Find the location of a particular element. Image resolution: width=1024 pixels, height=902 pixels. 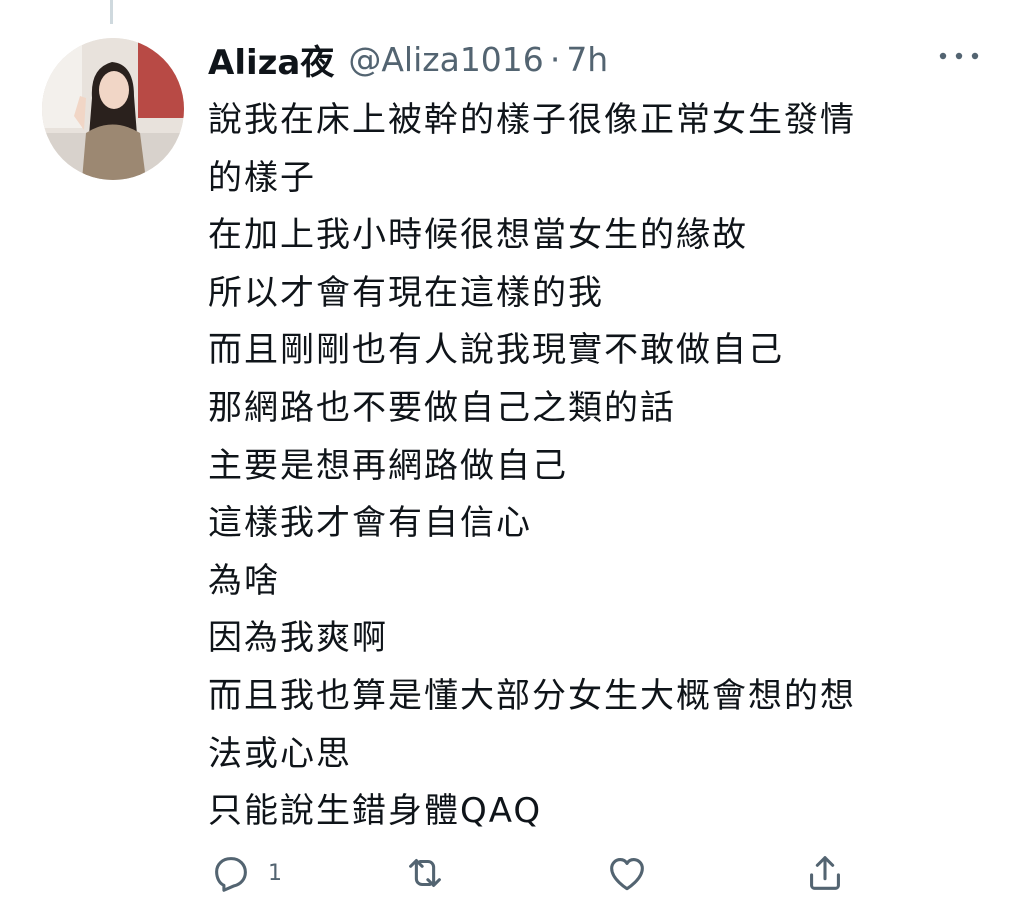

more-icon is located at coordinates (959, 56).